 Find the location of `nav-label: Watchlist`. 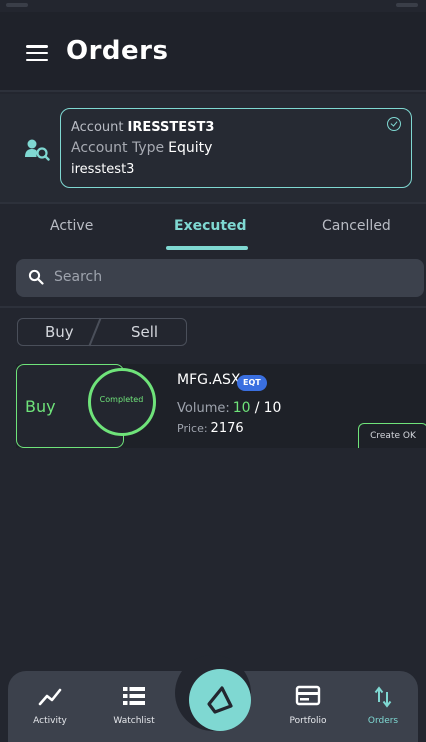

nav-label: Watchlist is located at coordinates (134, 721).